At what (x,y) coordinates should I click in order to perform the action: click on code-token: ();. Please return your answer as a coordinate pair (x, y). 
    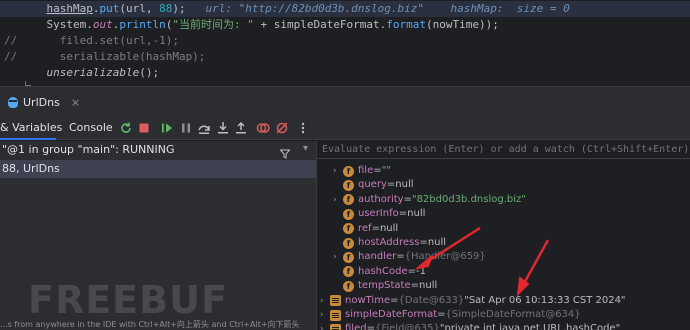
    Looking at the image, I should click on (149, 72).